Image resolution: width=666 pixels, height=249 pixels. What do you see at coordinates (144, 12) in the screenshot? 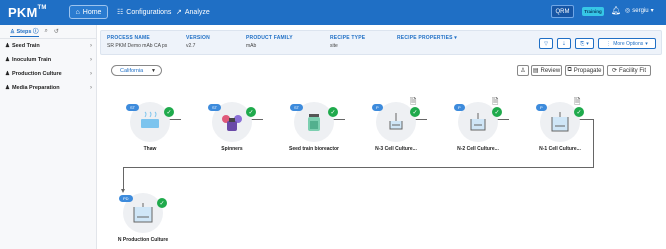
I see `nav-configurations: ☷ Configurations` at bounding box center [144, 12].